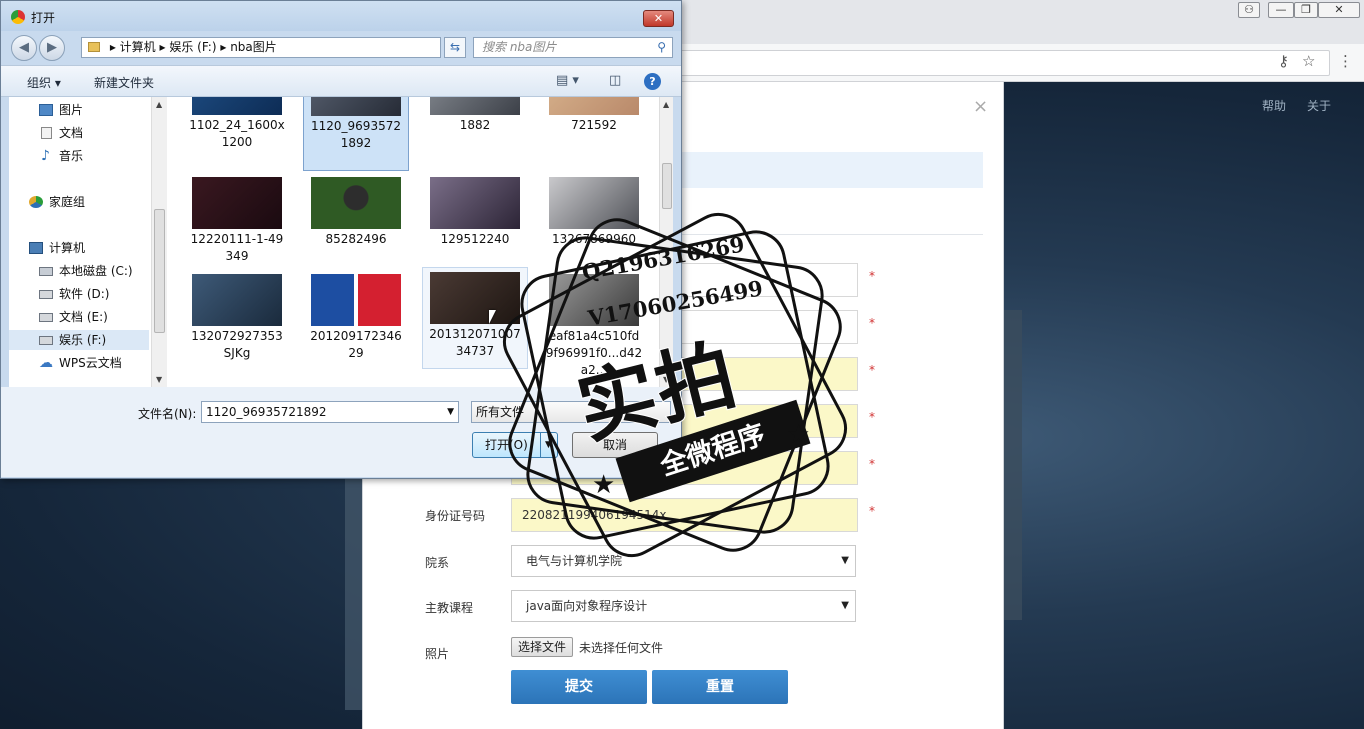 This screenshot has width=1364, height=729. Describe the element at coordinates (36, 202) in the screenshot. I see `homegroup-icon` at that location.